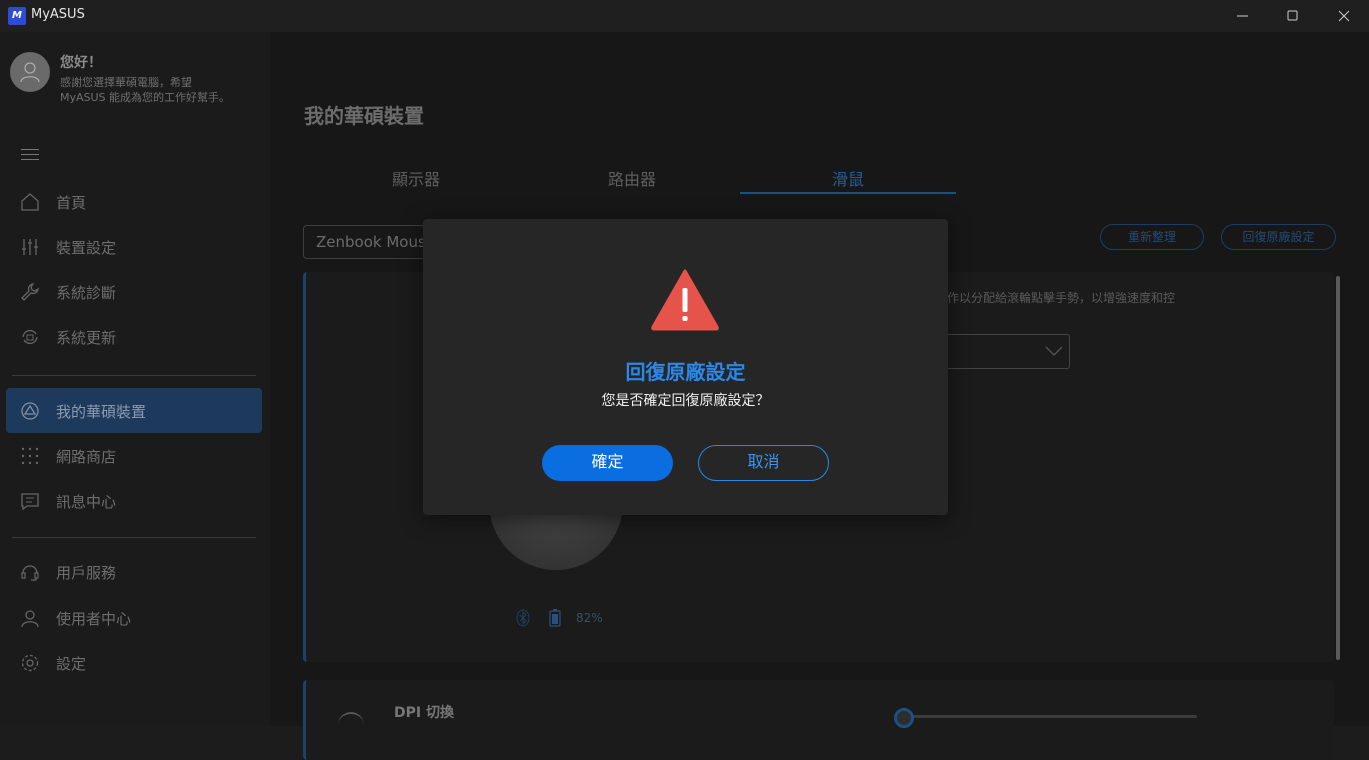 The width and height of the screenshot is (1369, 760). I want to click on page-title: 我的華碩裝置, so click(364, 116).